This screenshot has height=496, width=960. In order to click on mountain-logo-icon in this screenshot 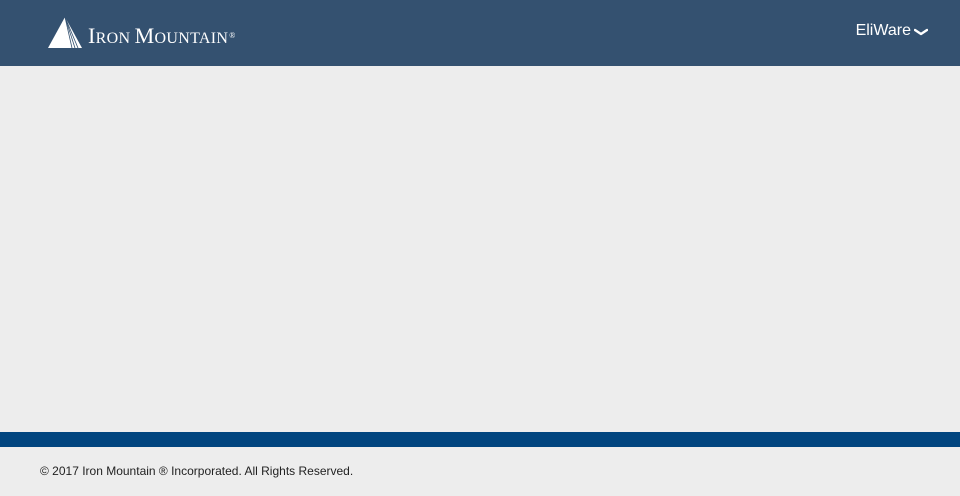, I will do `click(65, 32)`.